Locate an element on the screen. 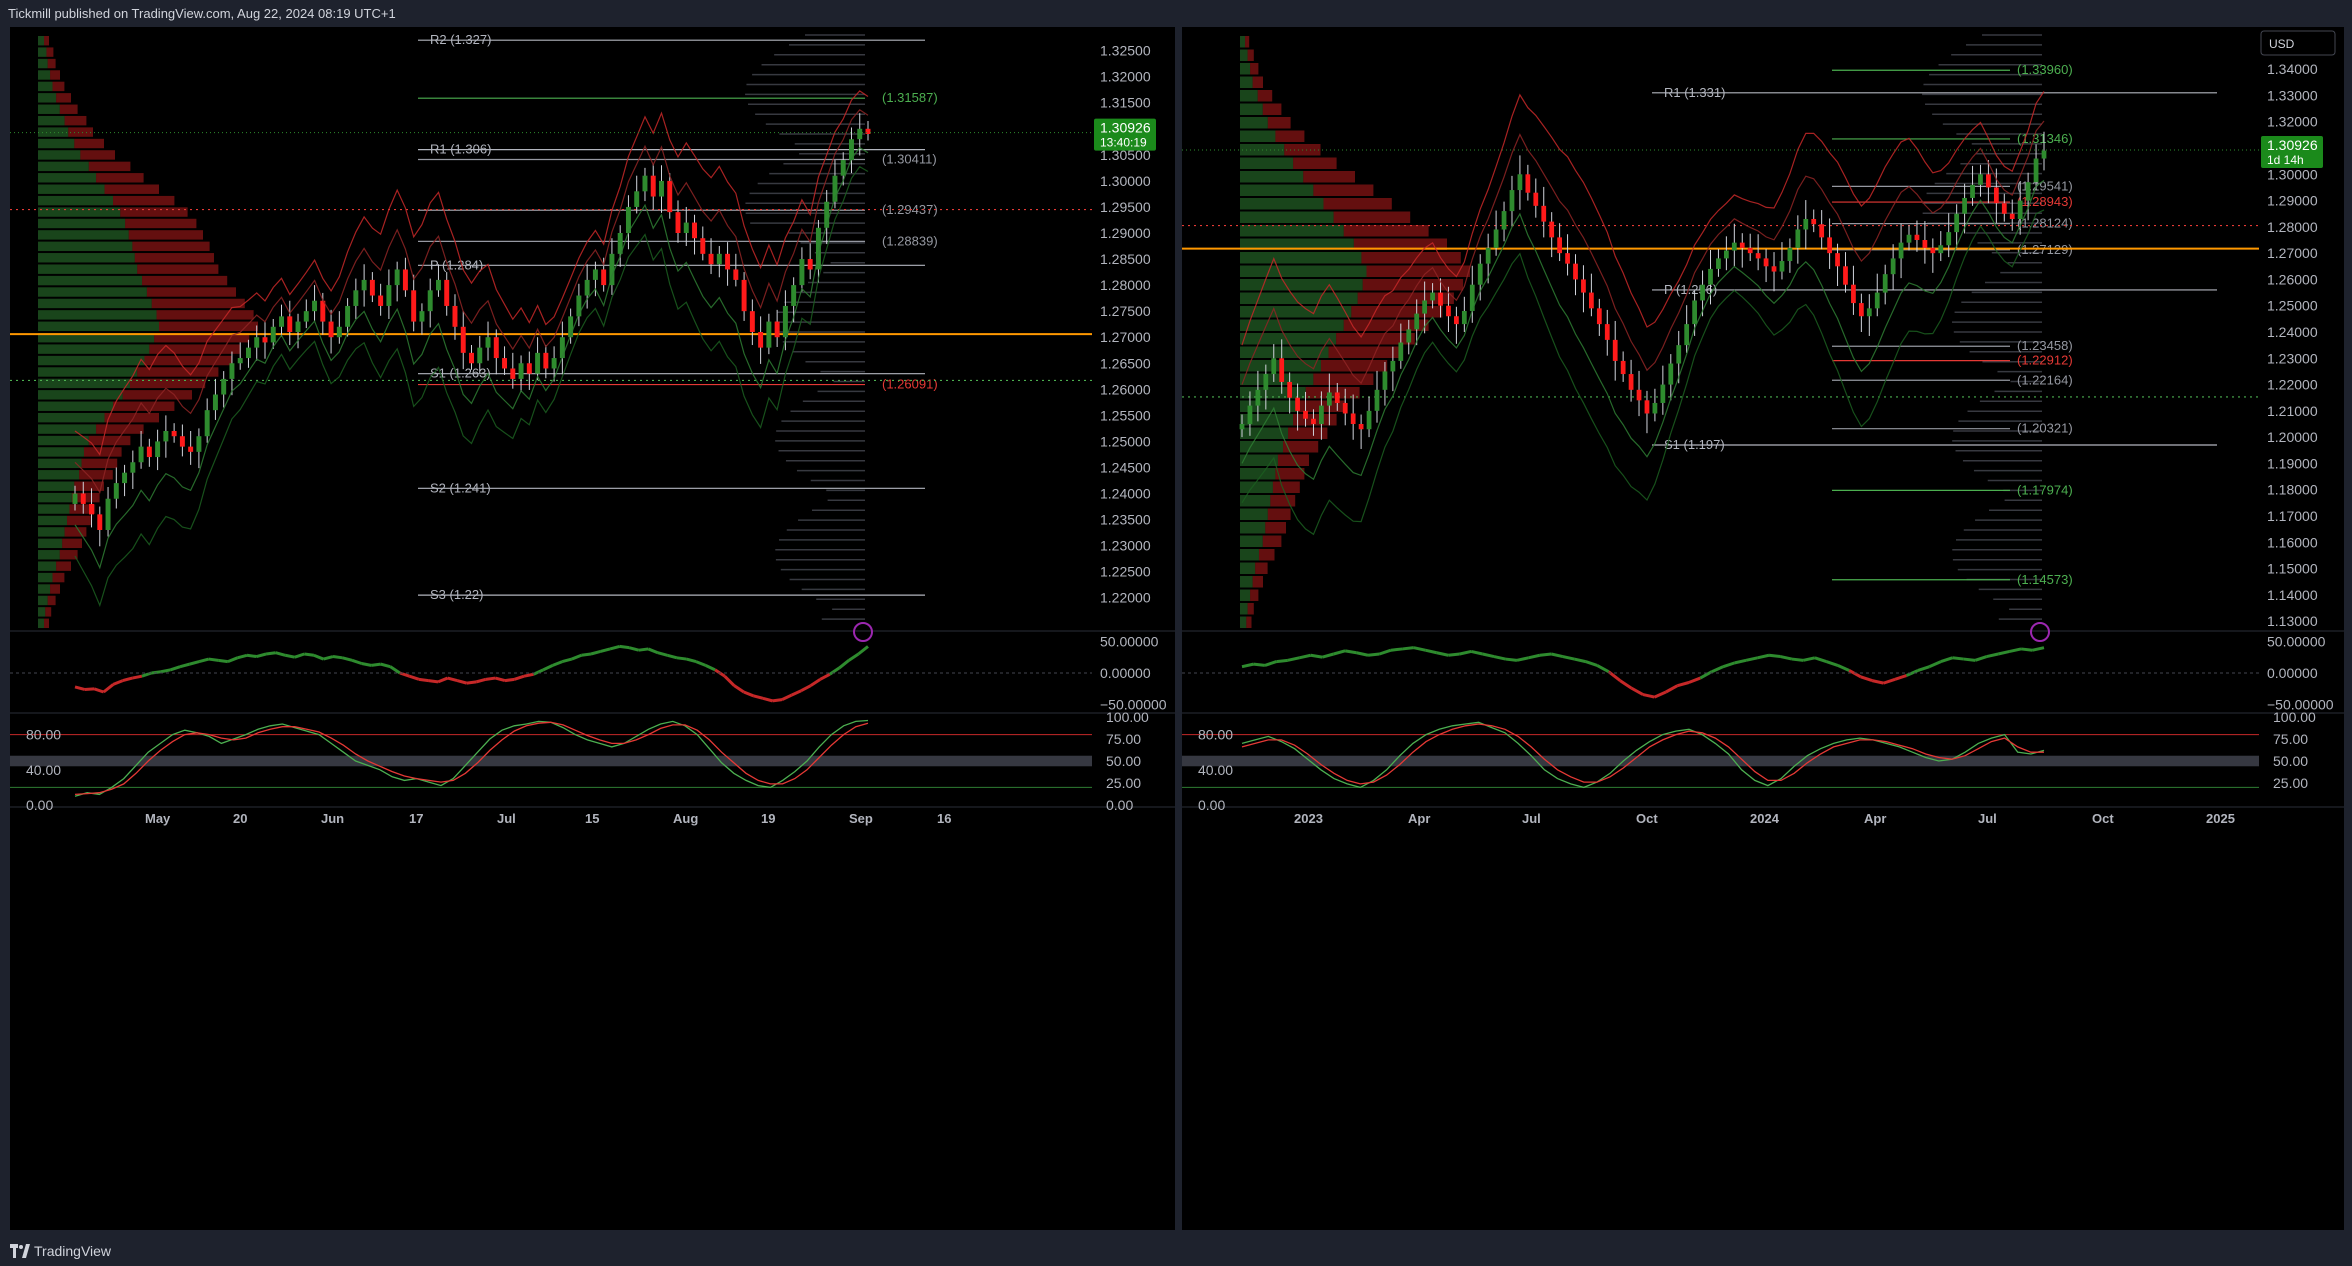  level-label: R1 (1.306) is located at coordinates (460, 149).